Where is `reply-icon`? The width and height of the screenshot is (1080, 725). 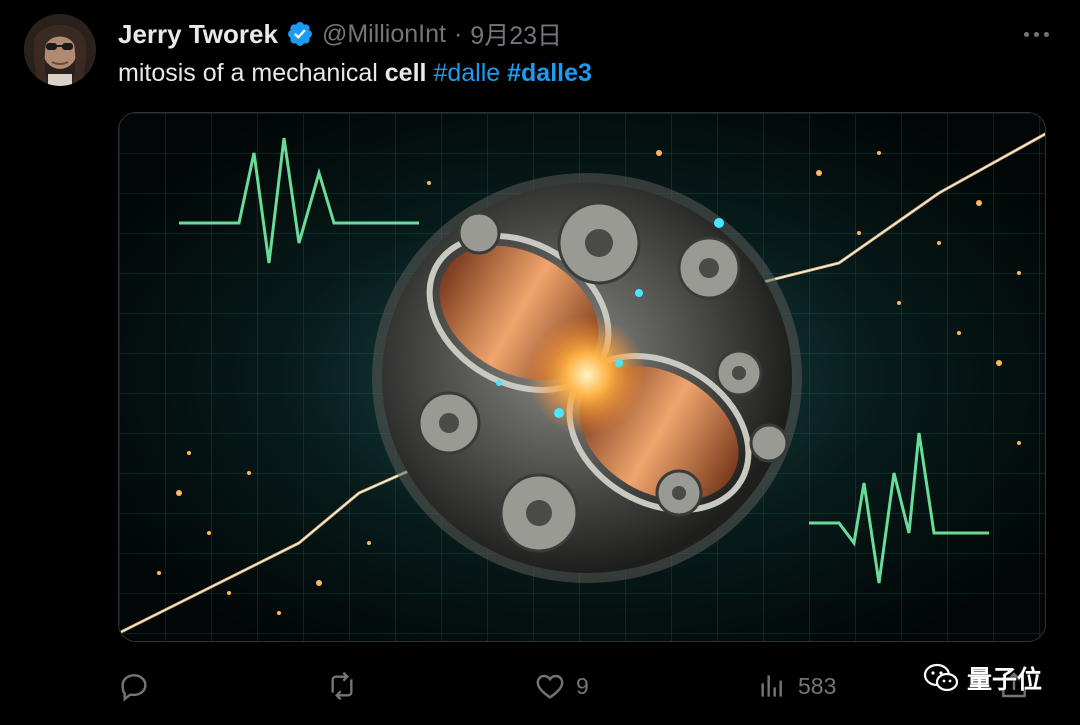
reply-icon is located at coordinates (134, 688).